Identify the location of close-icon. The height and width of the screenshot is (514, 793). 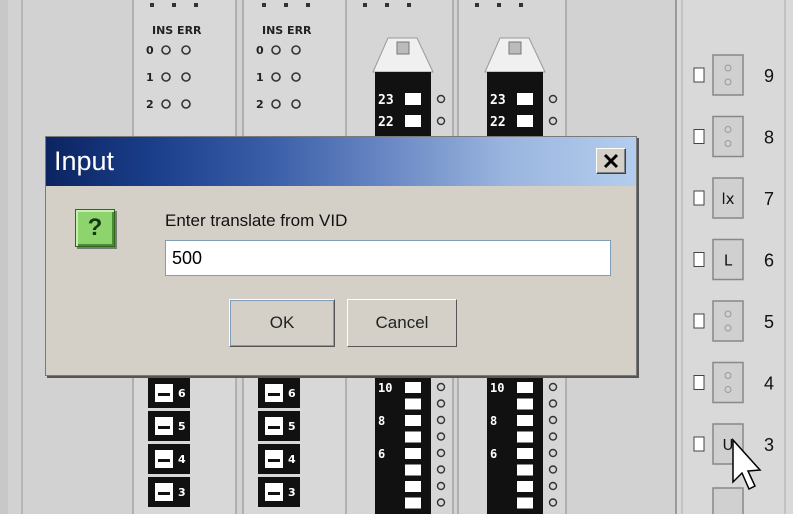
(611, 161).